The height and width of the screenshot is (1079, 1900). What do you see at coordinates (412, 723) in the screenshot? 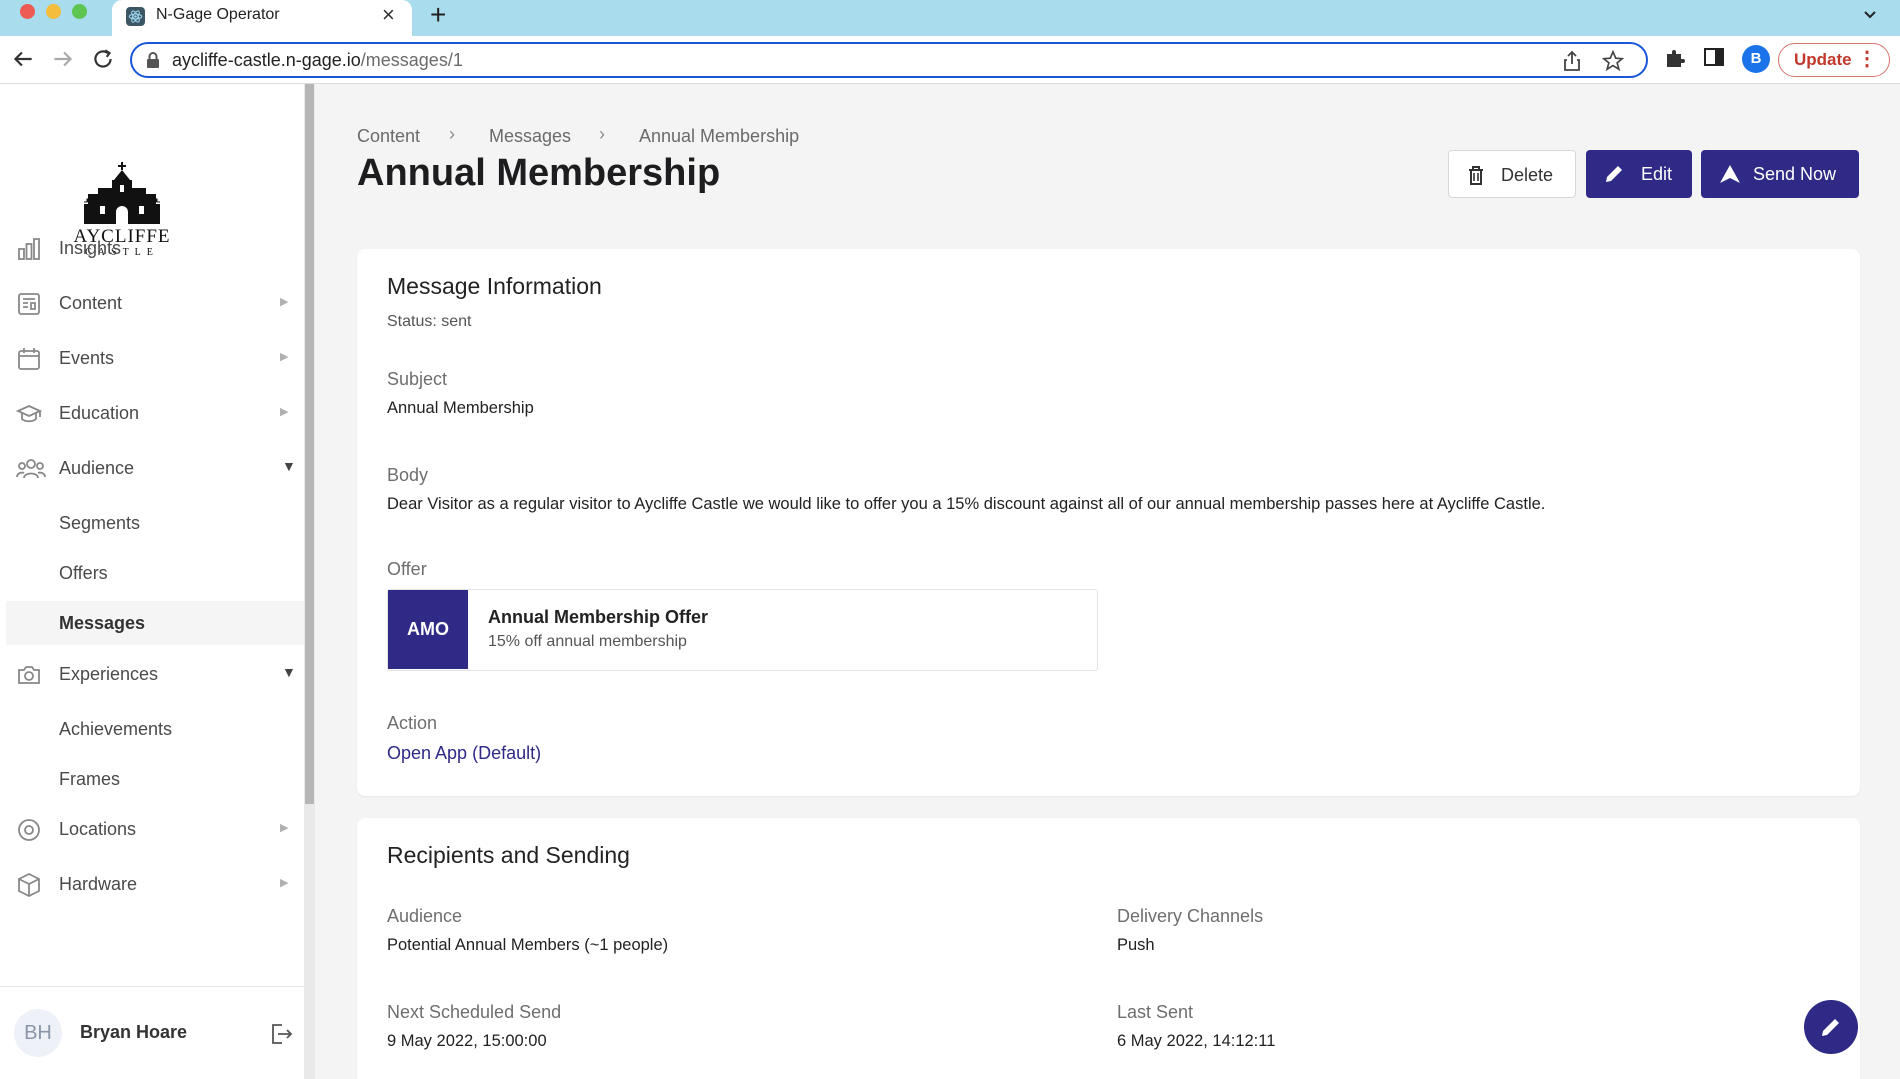
I see `action-label: Action` at bounding box center [412, 723].